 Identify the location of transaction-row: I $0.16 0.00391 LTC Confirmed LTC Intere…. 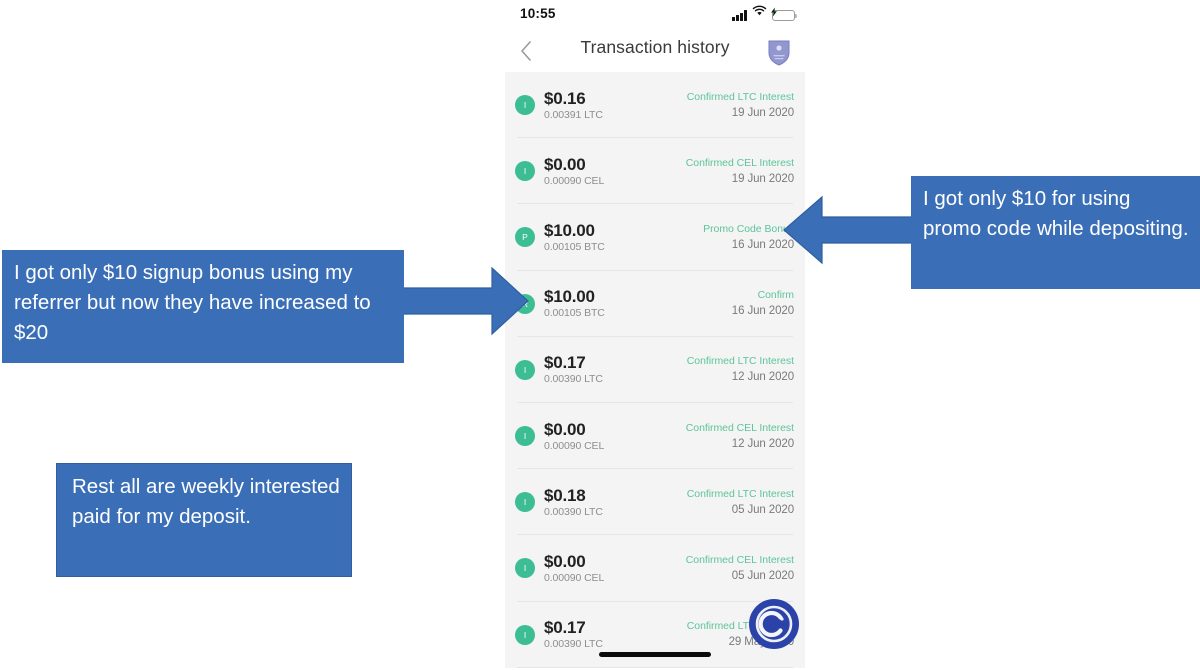
(655, 105).